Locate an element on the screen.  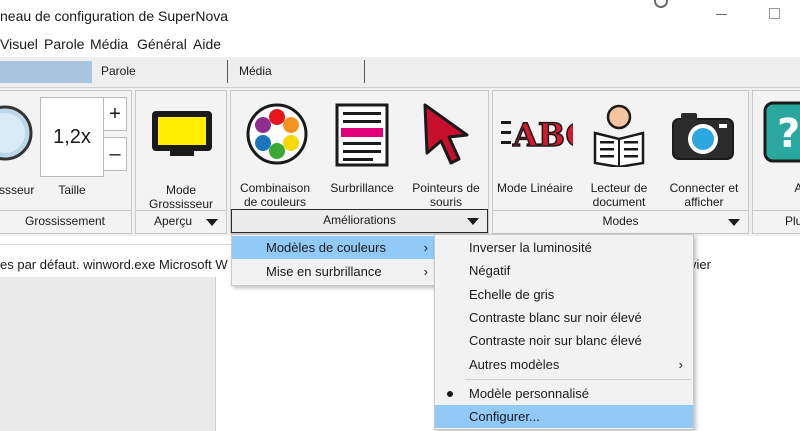
zoom-level-display: 1,2x is located at coordinates (72, 137).